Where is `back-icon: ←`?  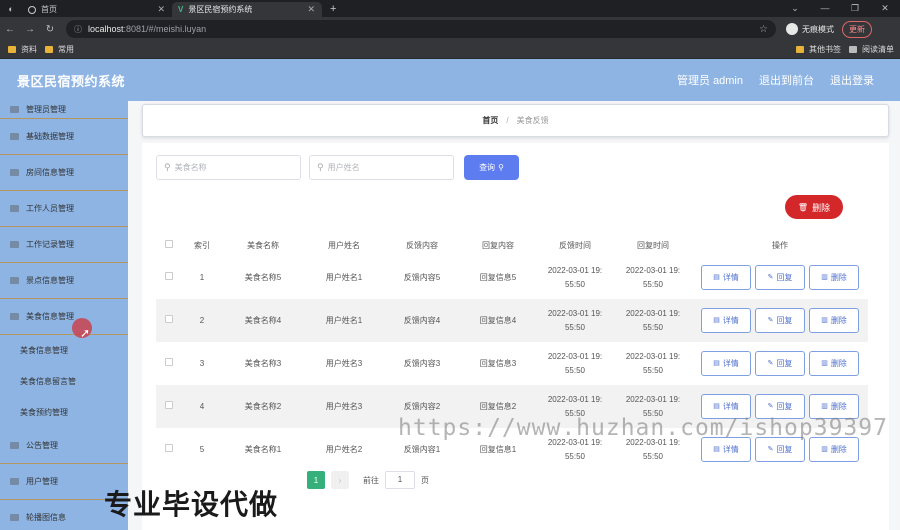
back-icon: ← is located at coordinates (10, 29).